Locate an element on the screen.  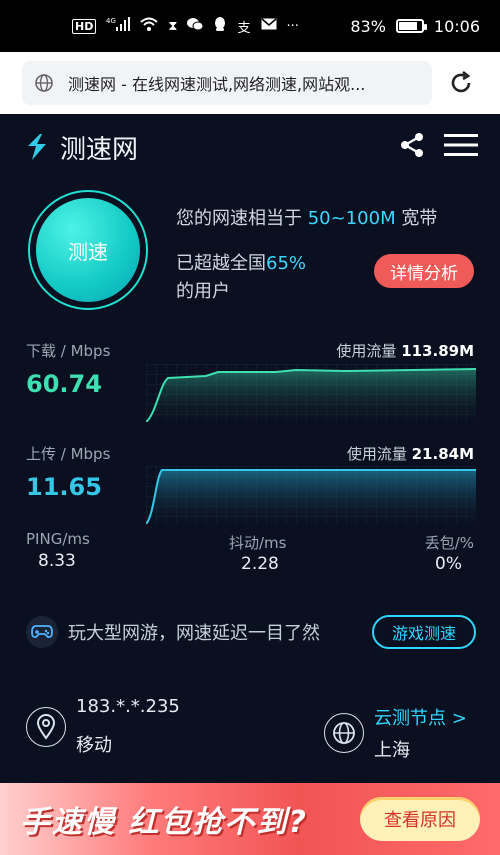
reload-icon is located at coordinates (461, 81).